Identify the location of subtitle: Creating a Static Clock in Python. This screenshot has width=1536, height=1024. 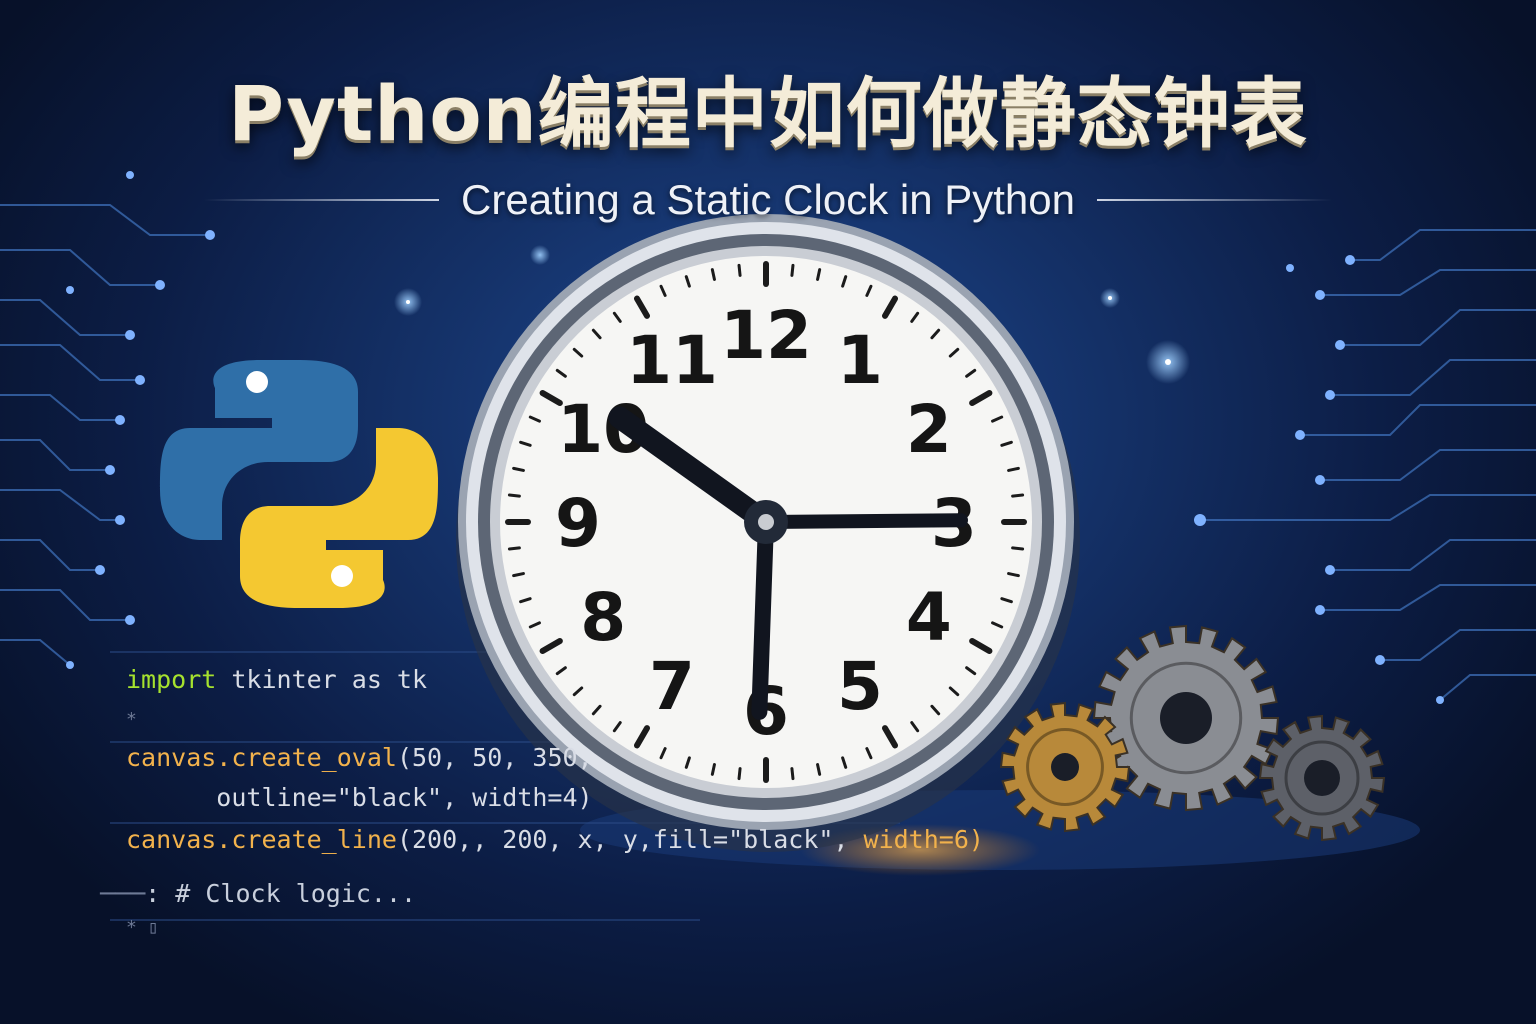
(768, 199).